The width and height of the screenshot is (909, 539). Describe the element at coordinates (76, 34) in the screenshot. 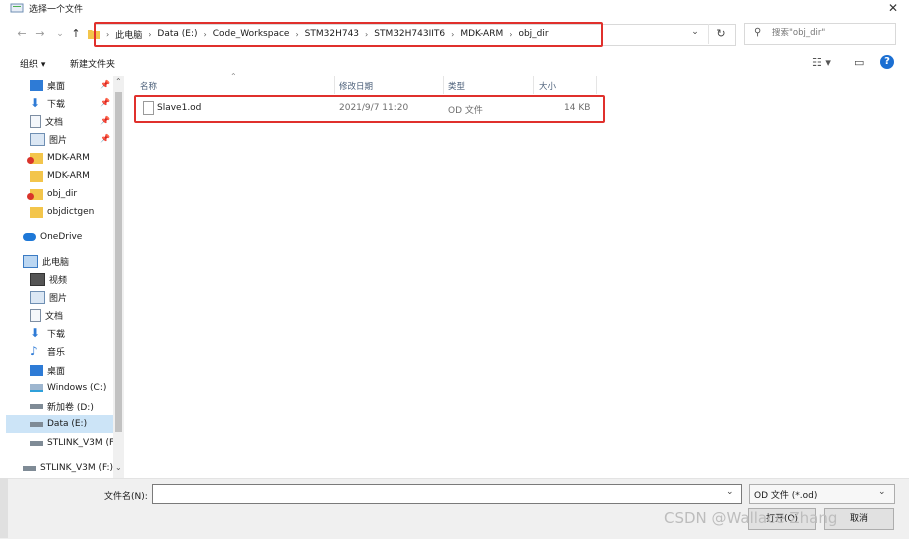

I see `up-icon: ↑` at that location.